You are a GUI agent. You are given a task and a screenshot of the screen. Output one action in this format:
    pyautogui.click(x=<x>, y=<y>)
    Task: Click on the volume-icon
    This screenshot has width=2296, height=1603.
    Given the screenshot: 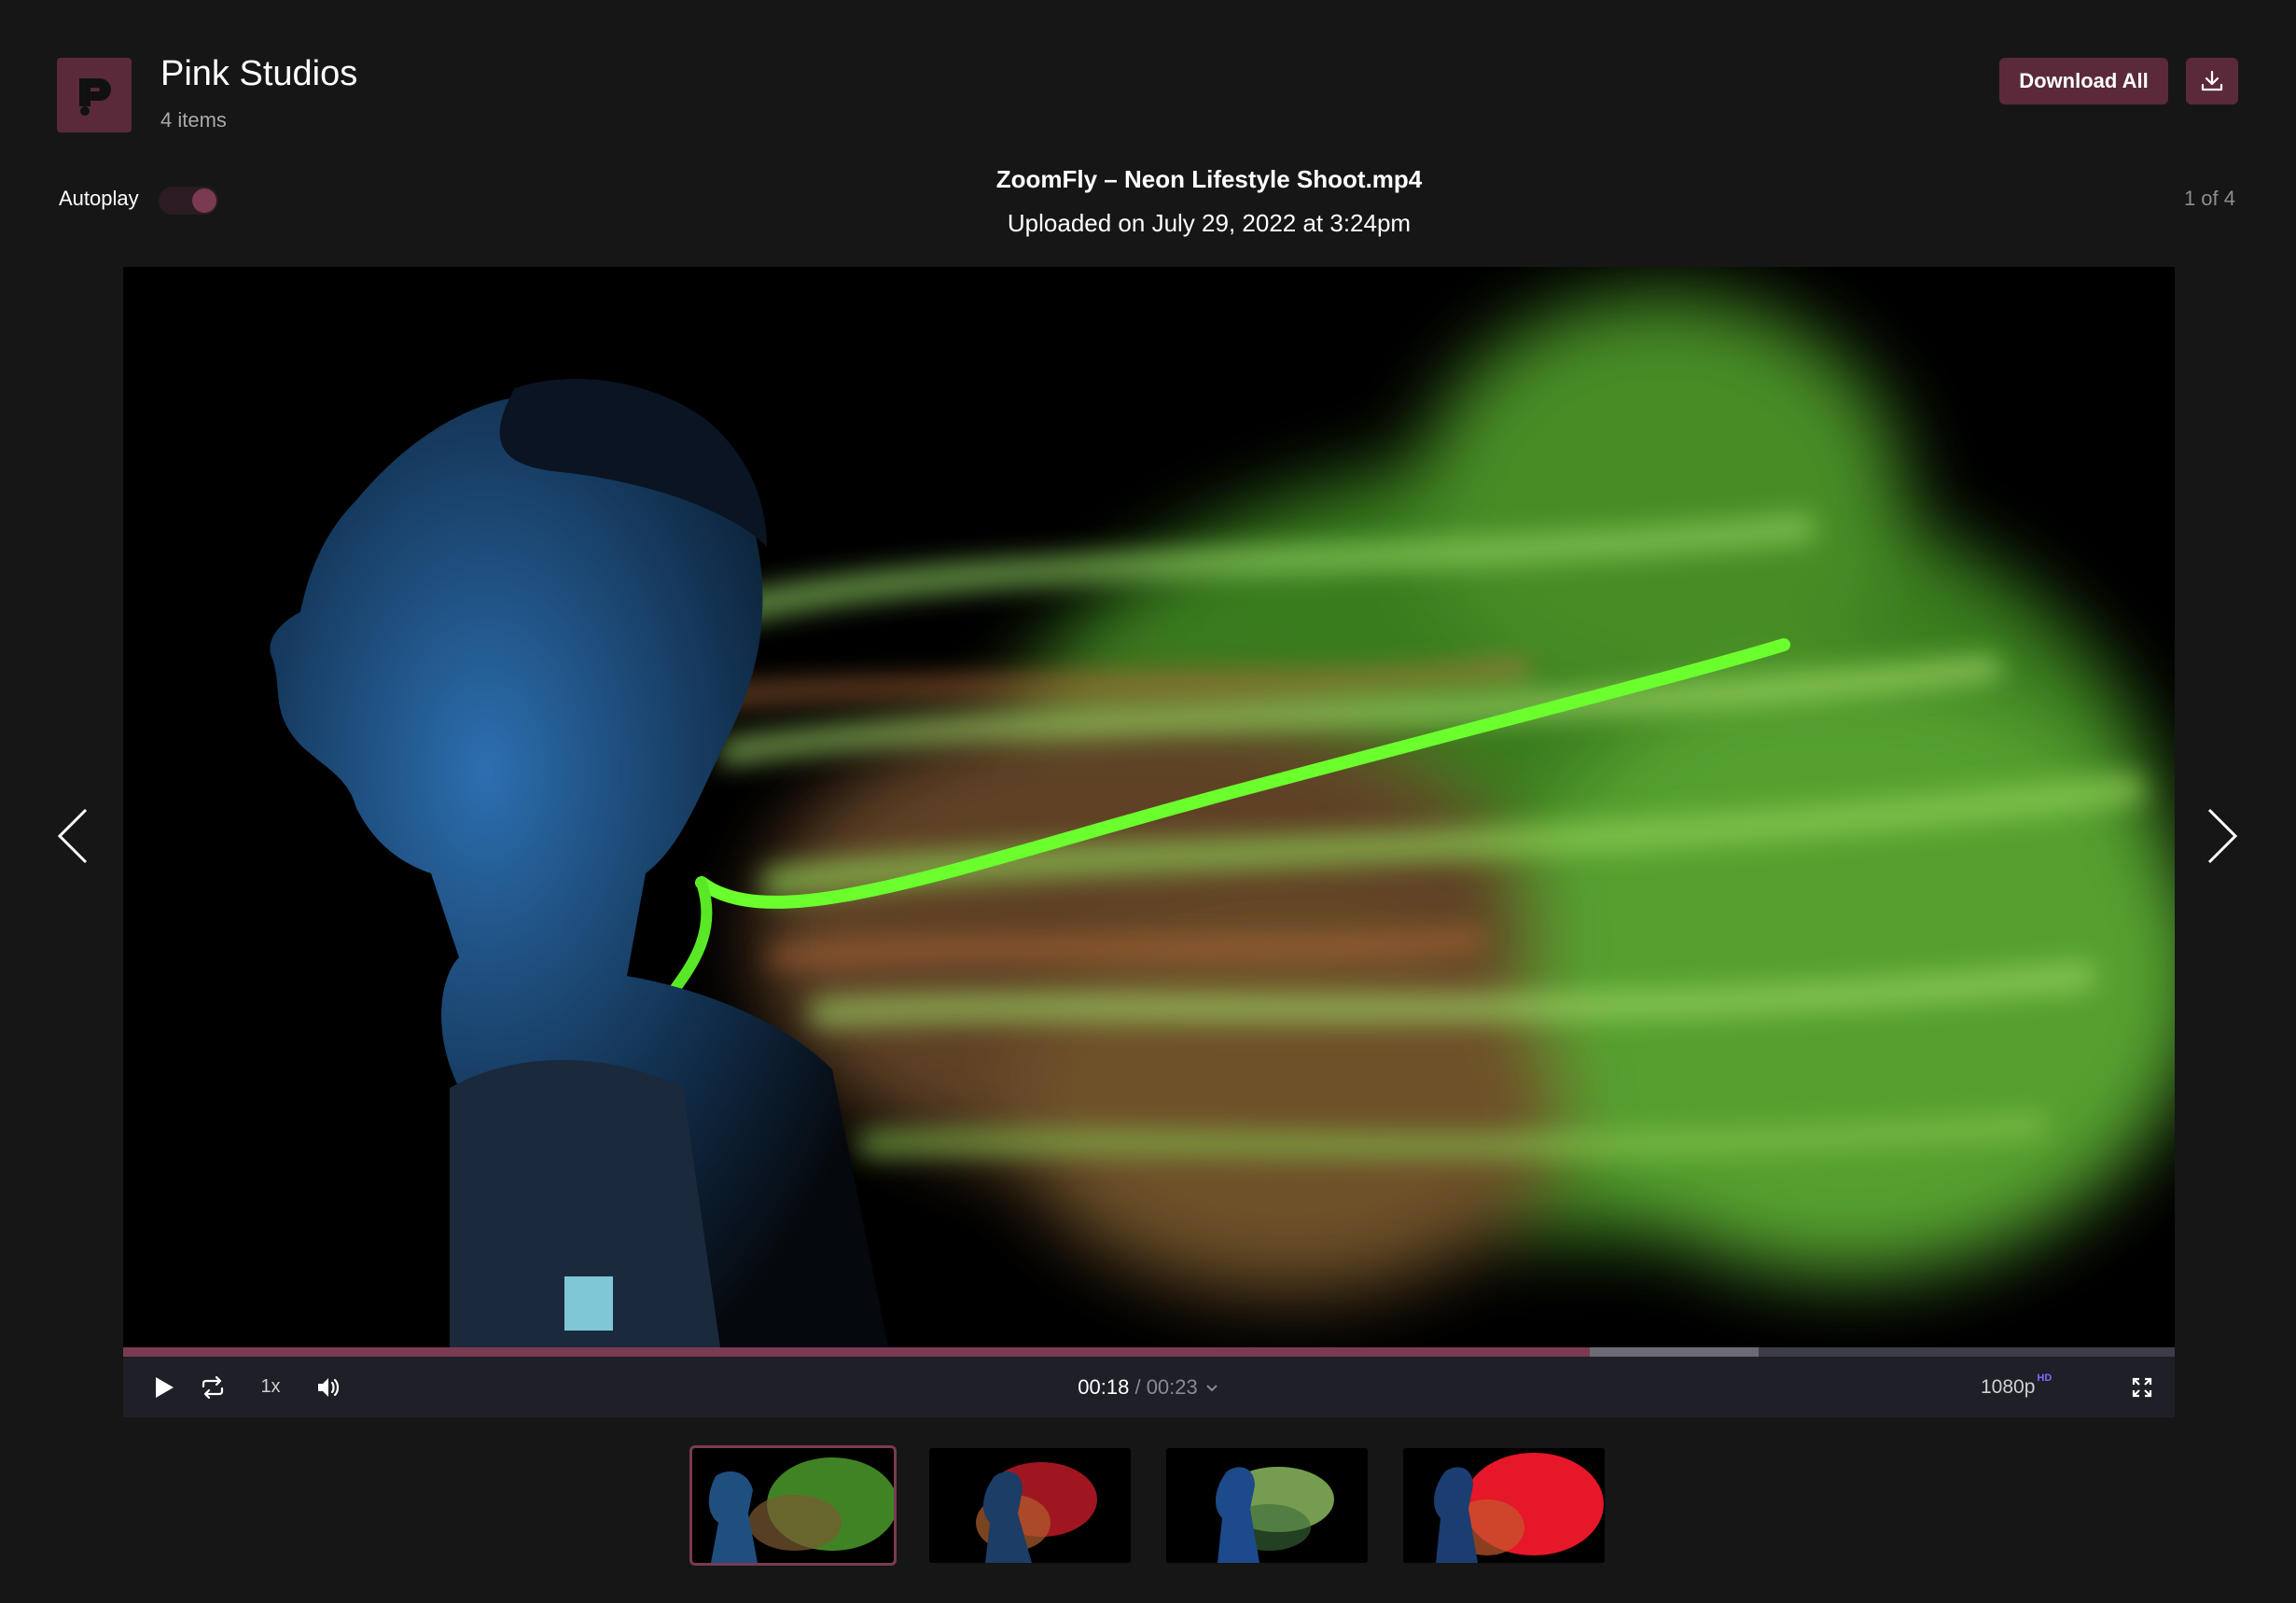 What is the action you would take?
    pyautogui.click(x=329, y=1387)
    